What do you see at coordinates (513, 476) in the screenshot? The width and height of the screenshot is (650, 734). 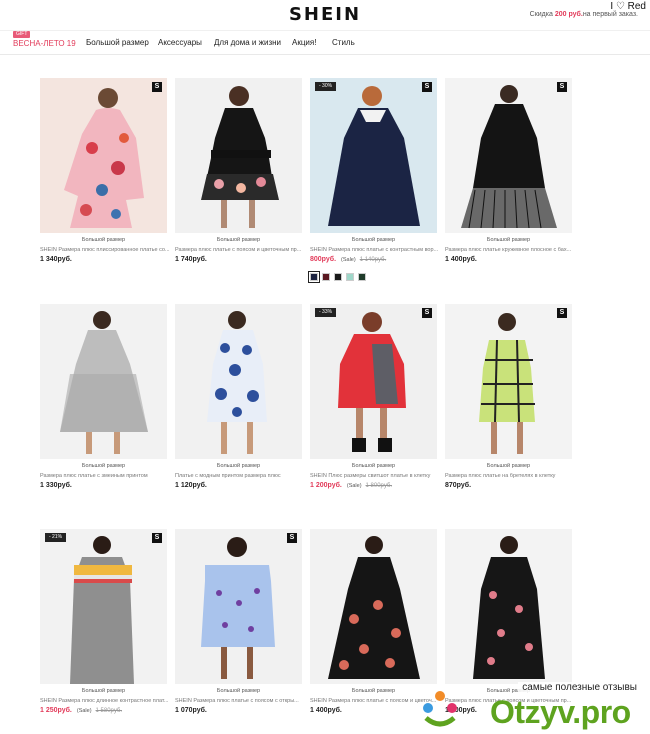 I see `product-title: Размера плюс платье на бретелях в клетку` at bounding box center [513, 476].